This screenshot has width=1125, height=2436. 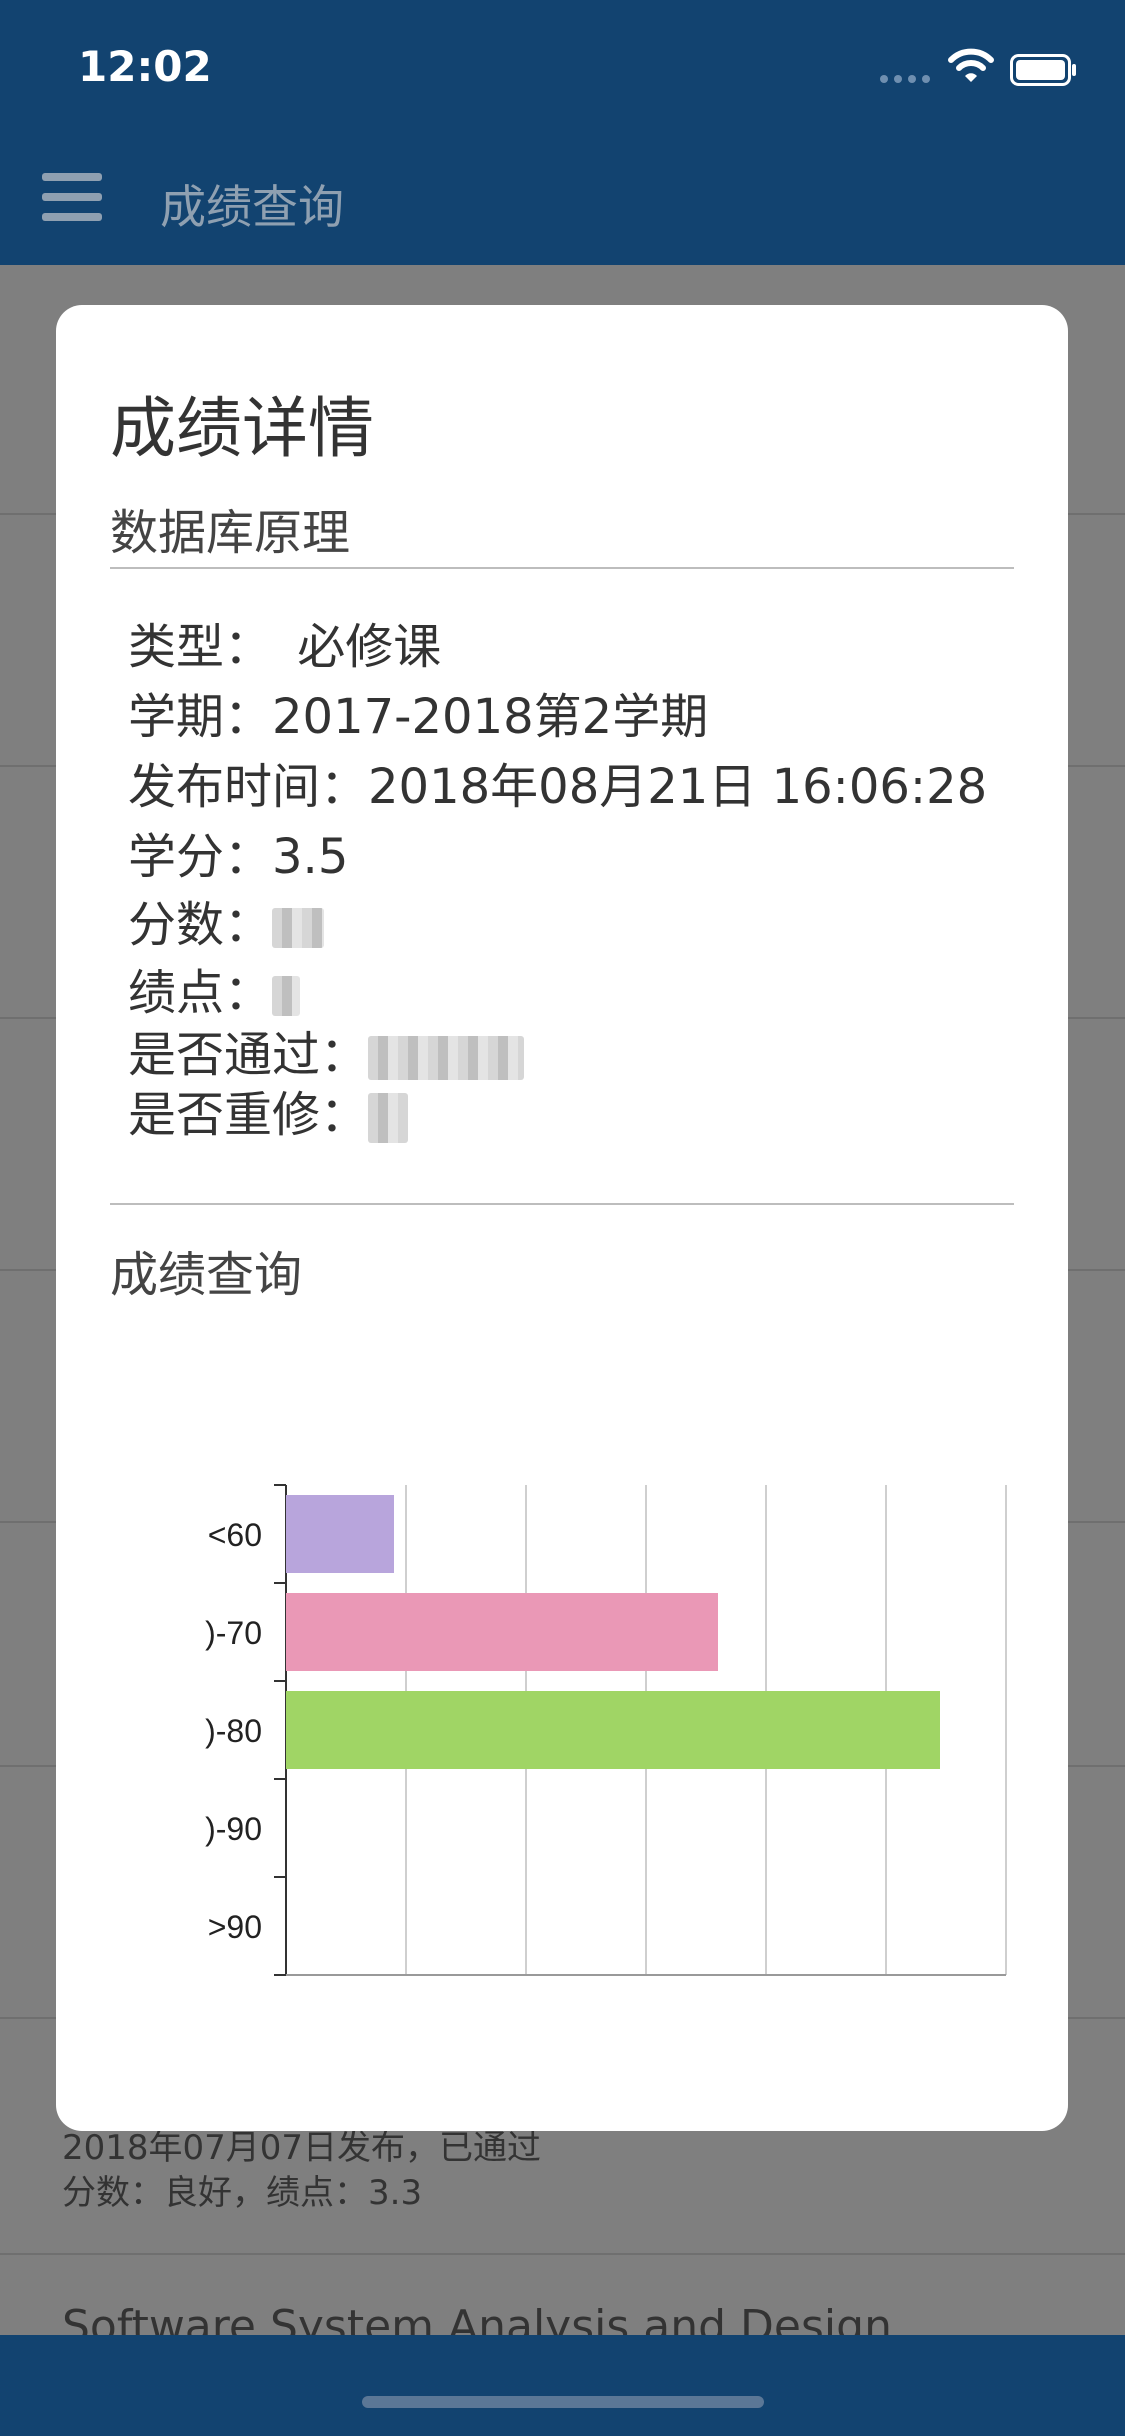 I want to click on course-name: 数据库原理, so click(x=230, y=533).